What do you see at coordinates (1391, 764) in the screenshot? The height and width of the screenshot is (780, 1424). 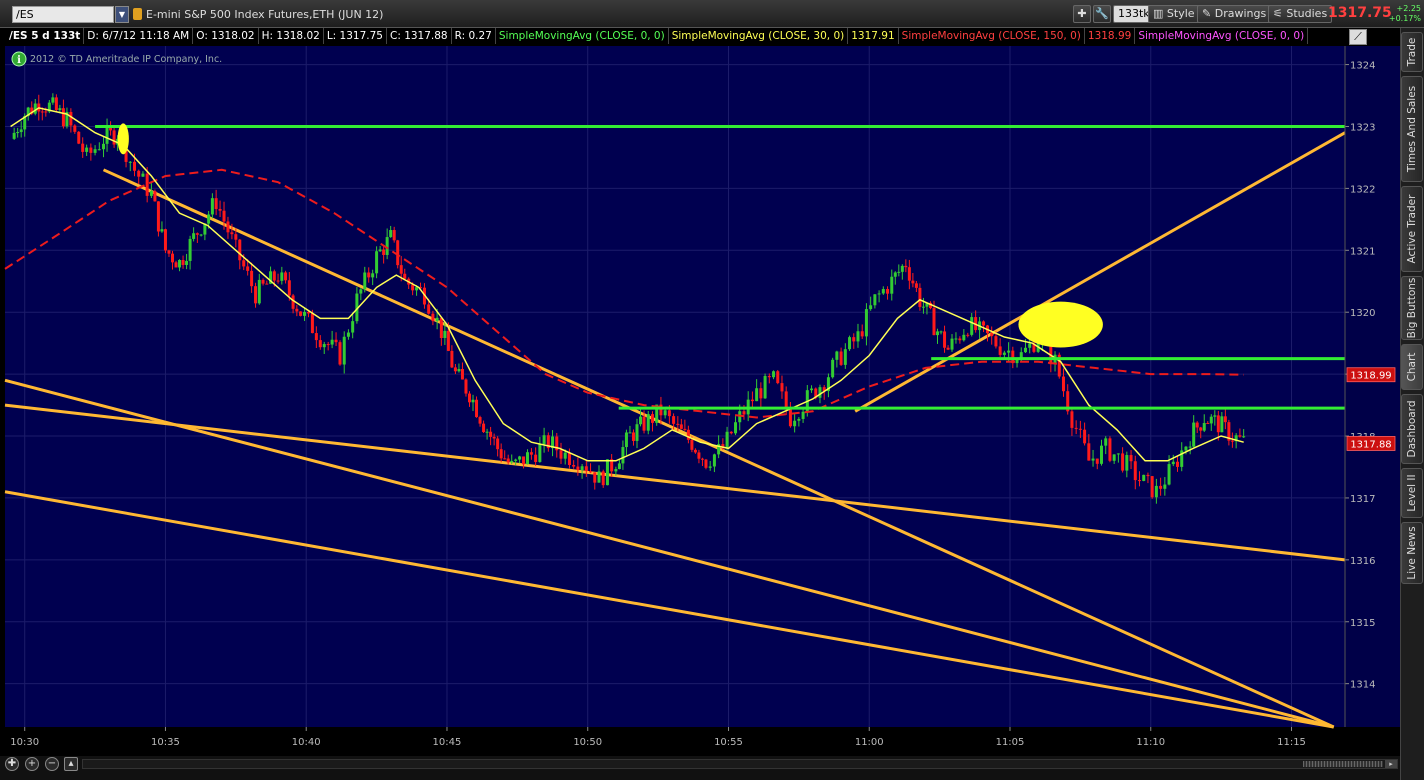 I see `scroll-right-icon: ▸` at bounding box center [1391, 764].